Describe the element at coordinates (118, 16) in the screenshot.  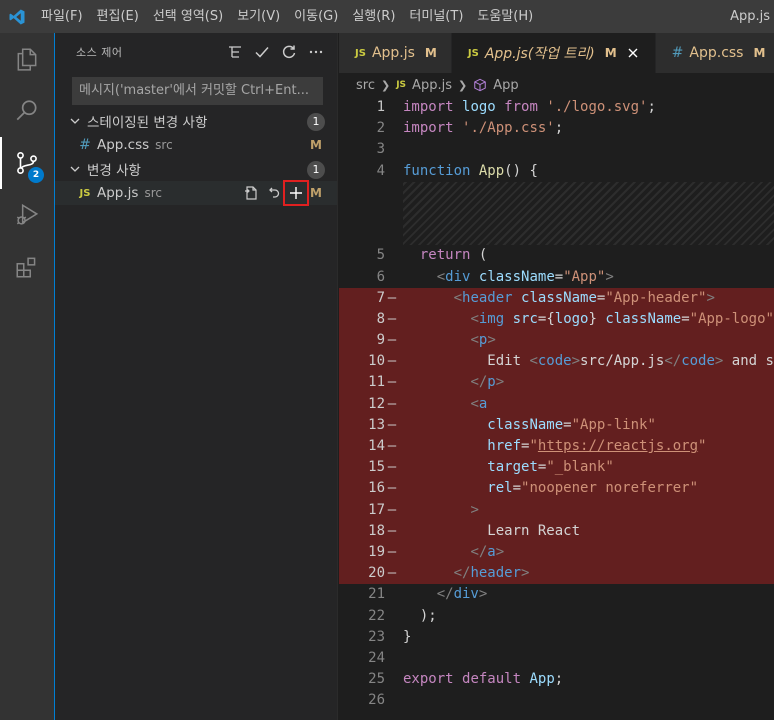
I see `menu-edit: 편집(E)` at that location.